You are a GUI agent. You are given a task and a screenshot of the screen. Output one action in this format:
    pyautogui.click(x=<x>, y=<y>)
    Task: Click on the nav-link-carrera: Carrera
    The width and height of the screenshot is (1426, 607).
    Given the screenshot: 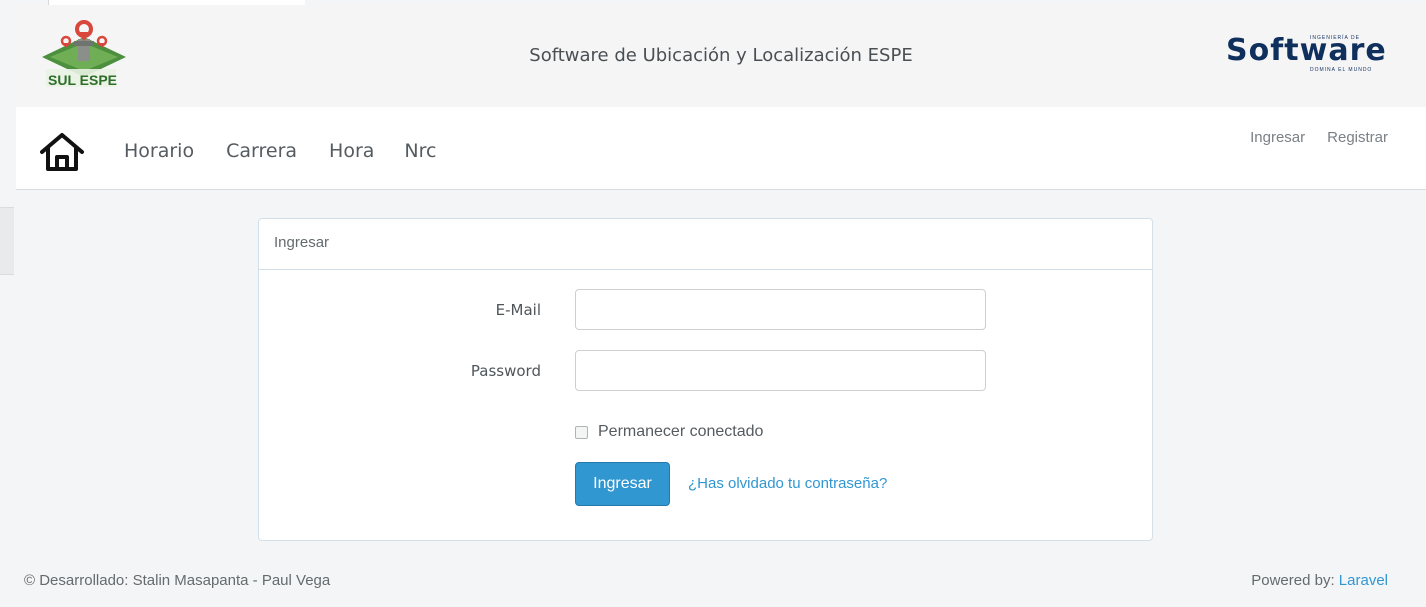 What is the action you would take?
    pyautogui.click(x=261, y=151)
    